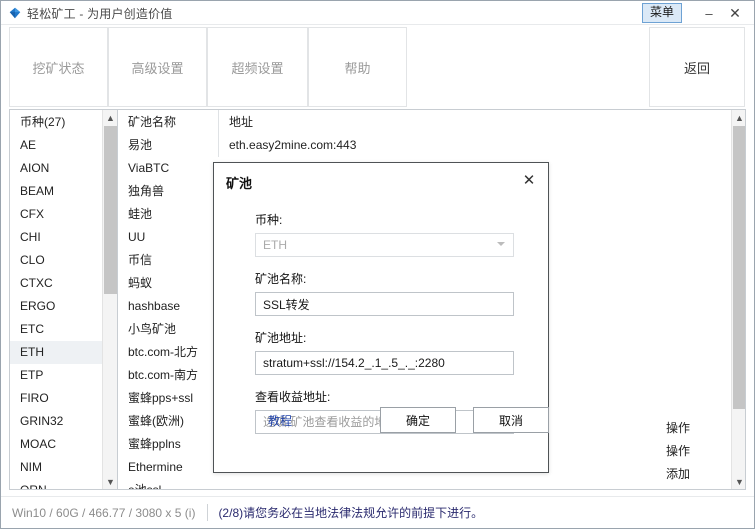 Image resolution: width=755 pixels, height=529 pixels. I want to click on coin-list-item: ETH, so click(56, 352).